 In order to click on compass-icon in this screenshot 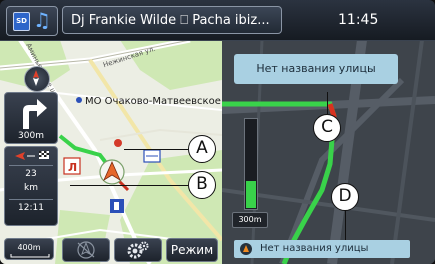, I will do `click(36, 78)`.